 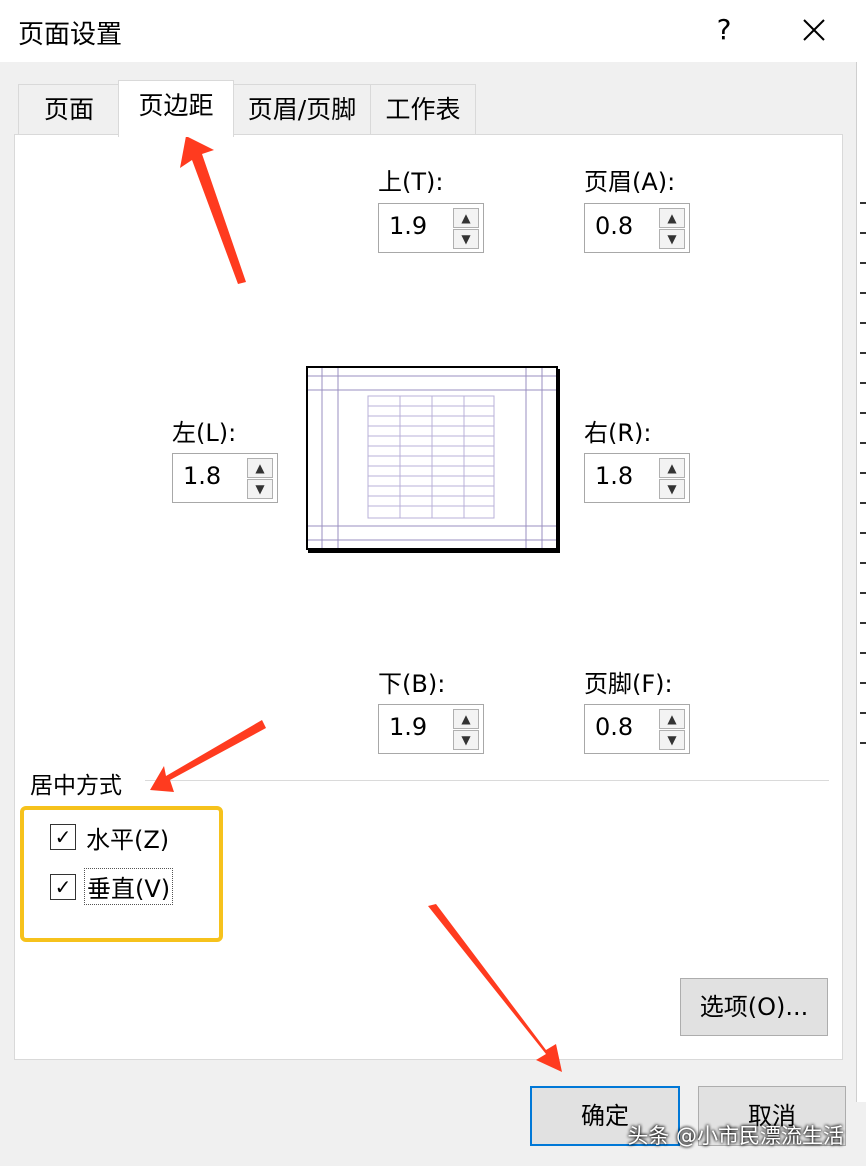 What do you see at coordinates (302, 109) in the screenshot?
I see `tab-header-footer: 页眉/页脚` at bounding box center [302, 109].